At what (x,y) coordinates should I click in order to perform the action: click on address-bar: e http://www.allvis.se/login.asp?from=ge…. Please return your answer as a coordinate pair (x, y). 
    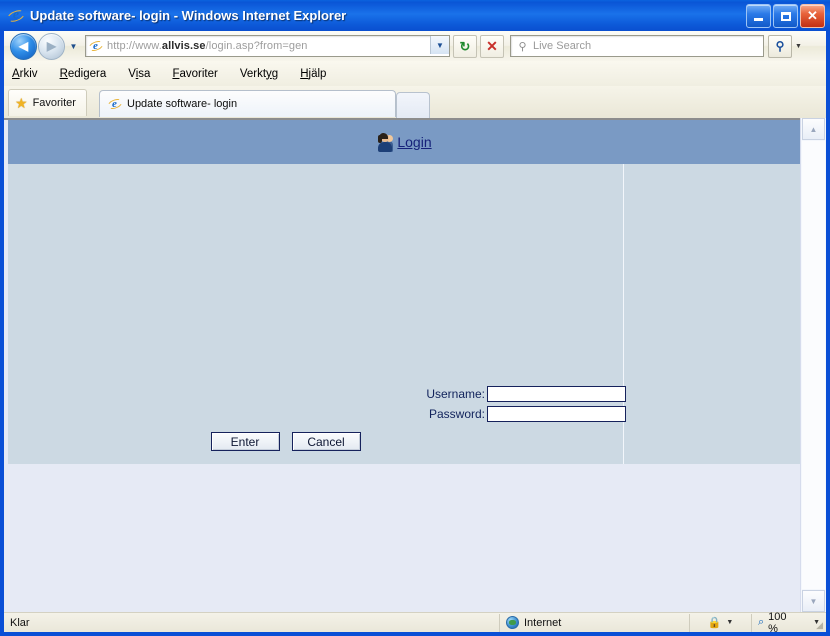
    Looking at the image, I should click on (267, 46).